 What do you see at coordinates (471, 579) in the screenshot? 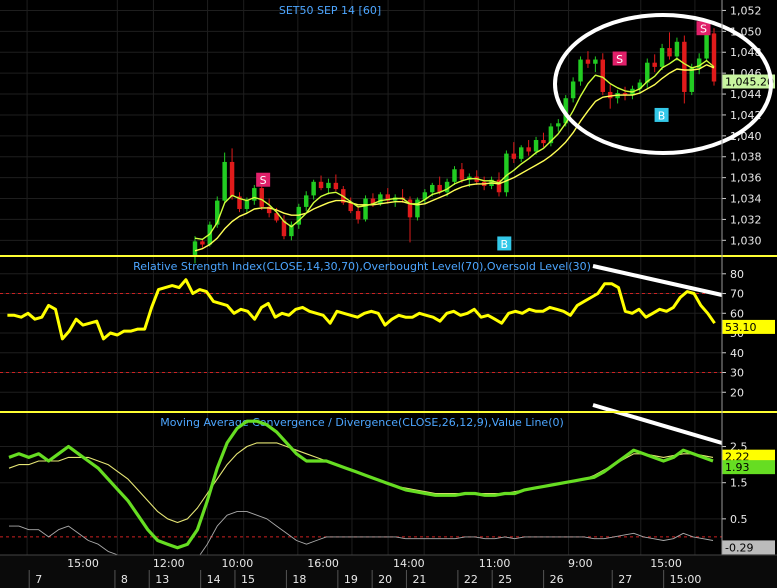
I see `x-axis-date-label: 22` at bounding box center [471, 579].